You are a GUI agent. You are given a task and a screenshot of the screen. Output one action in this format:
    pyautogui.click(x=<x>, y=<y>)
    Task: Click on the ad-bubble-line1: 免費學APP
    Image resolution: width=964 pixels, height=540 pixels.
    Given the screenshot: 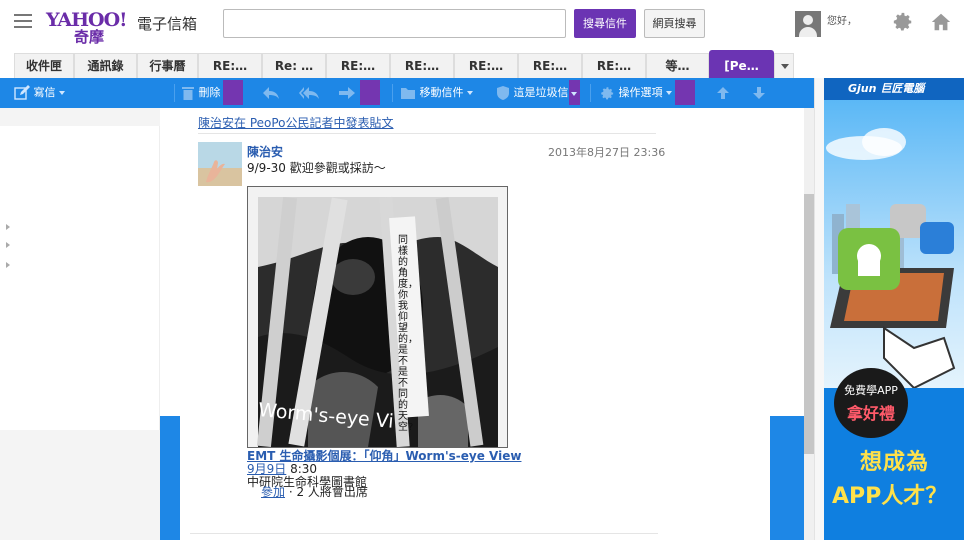 What is the action you would take?
    pyautogui.click(x=871, y=390)
    